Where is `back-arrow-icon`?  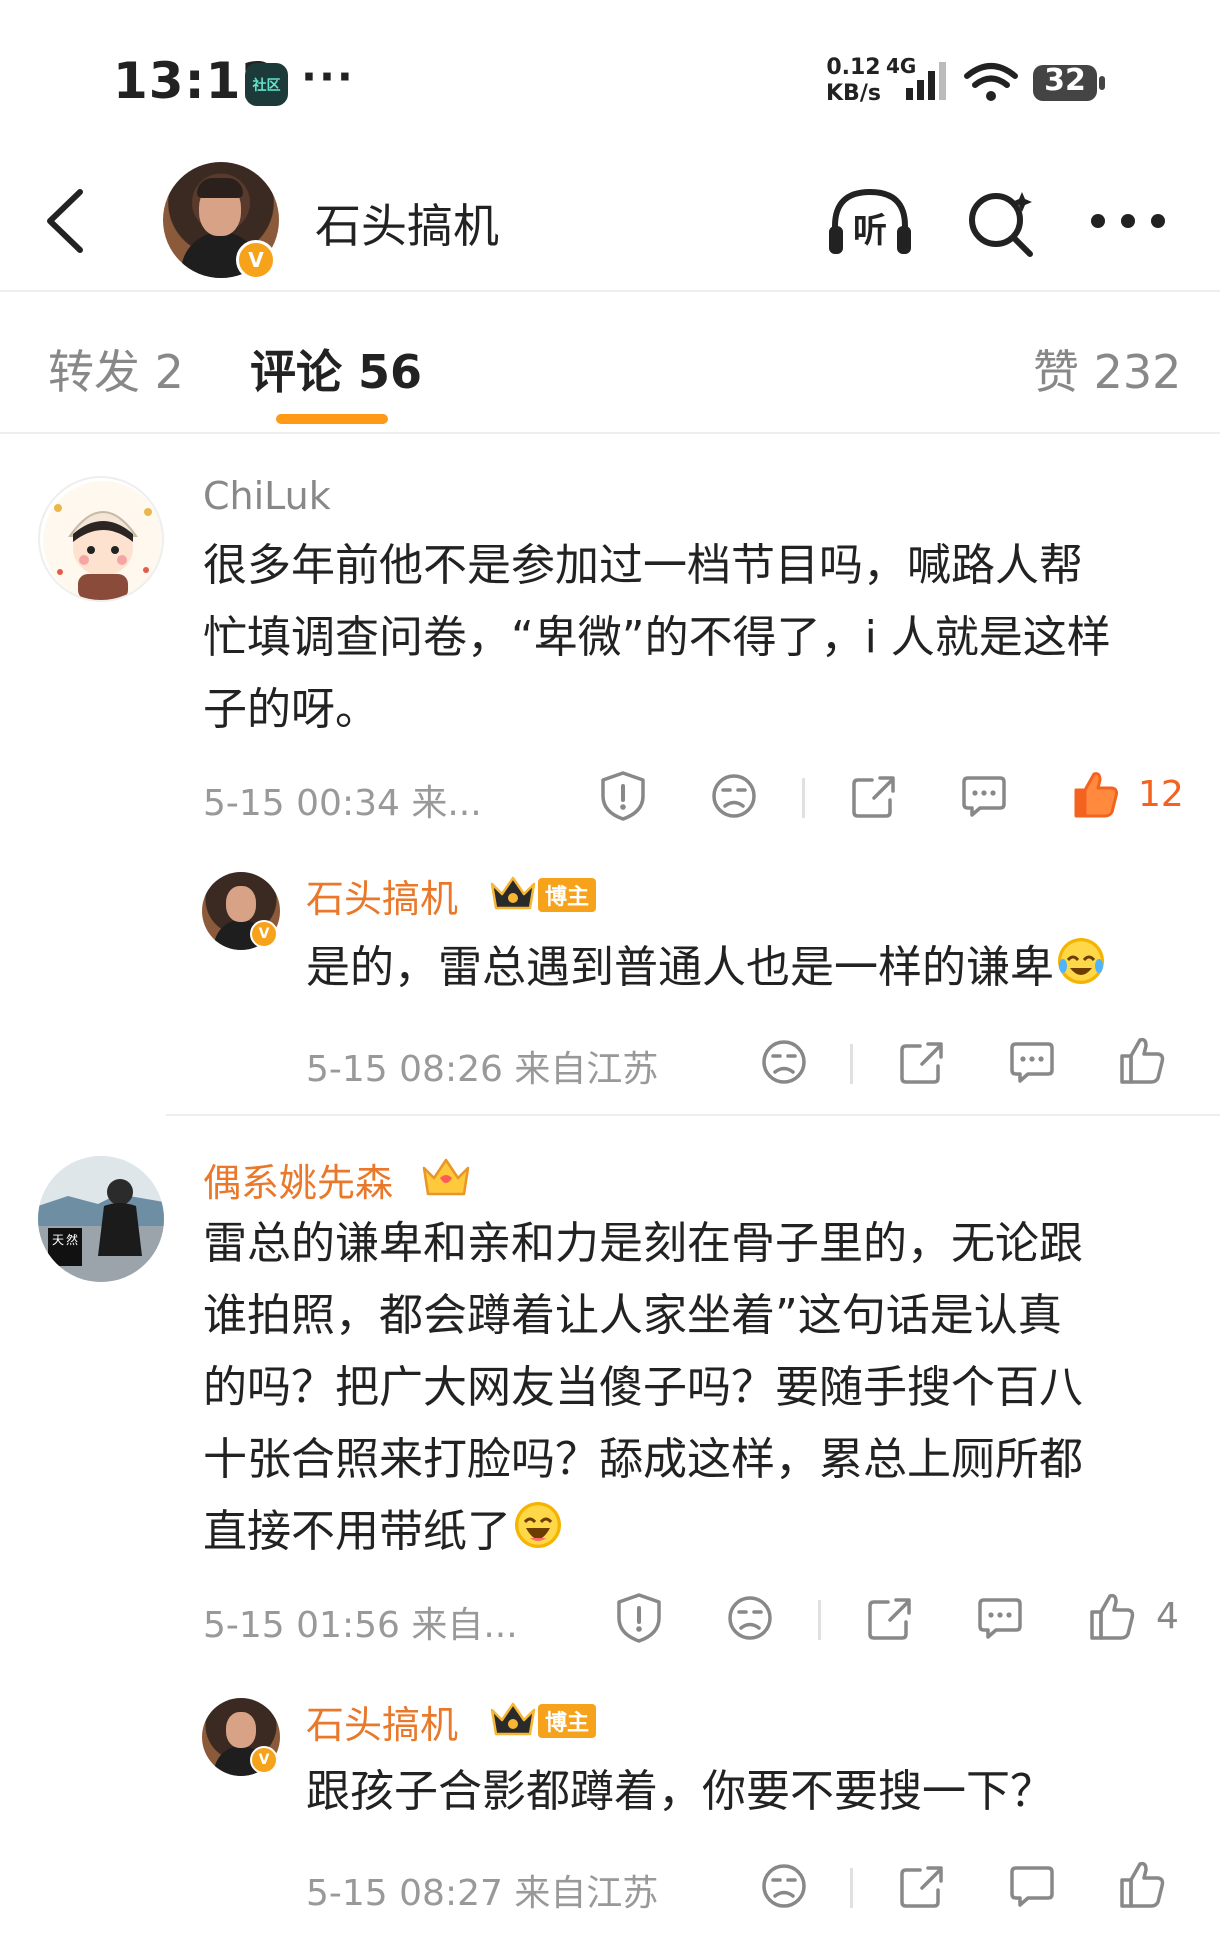 back-arrow-icon is located at coordinates (66, 221).